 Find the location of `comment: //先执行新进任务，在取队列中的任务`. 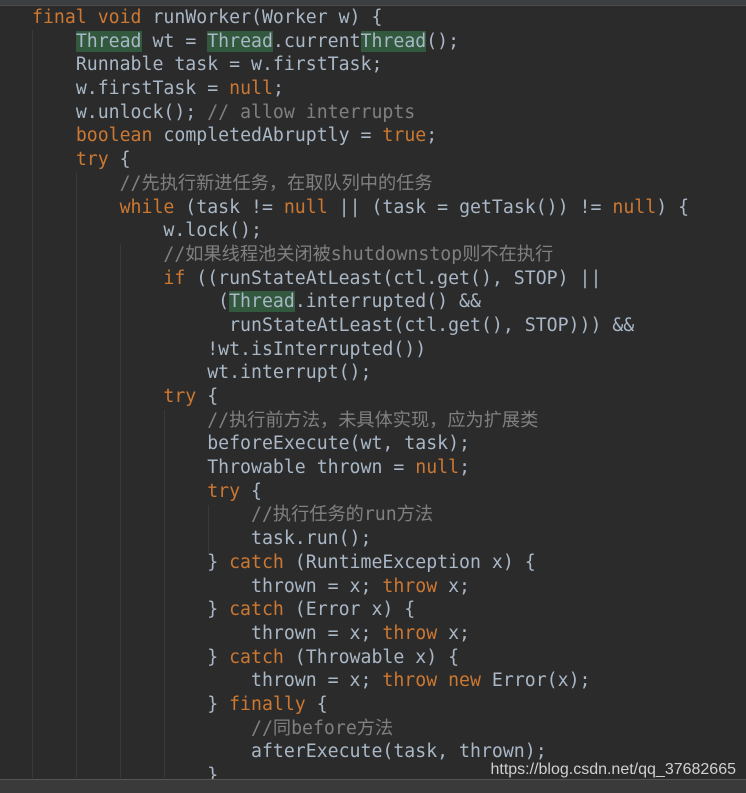

comment: //先执行新进任务，在取队列中的任务 is located at coordinates (276, 183).